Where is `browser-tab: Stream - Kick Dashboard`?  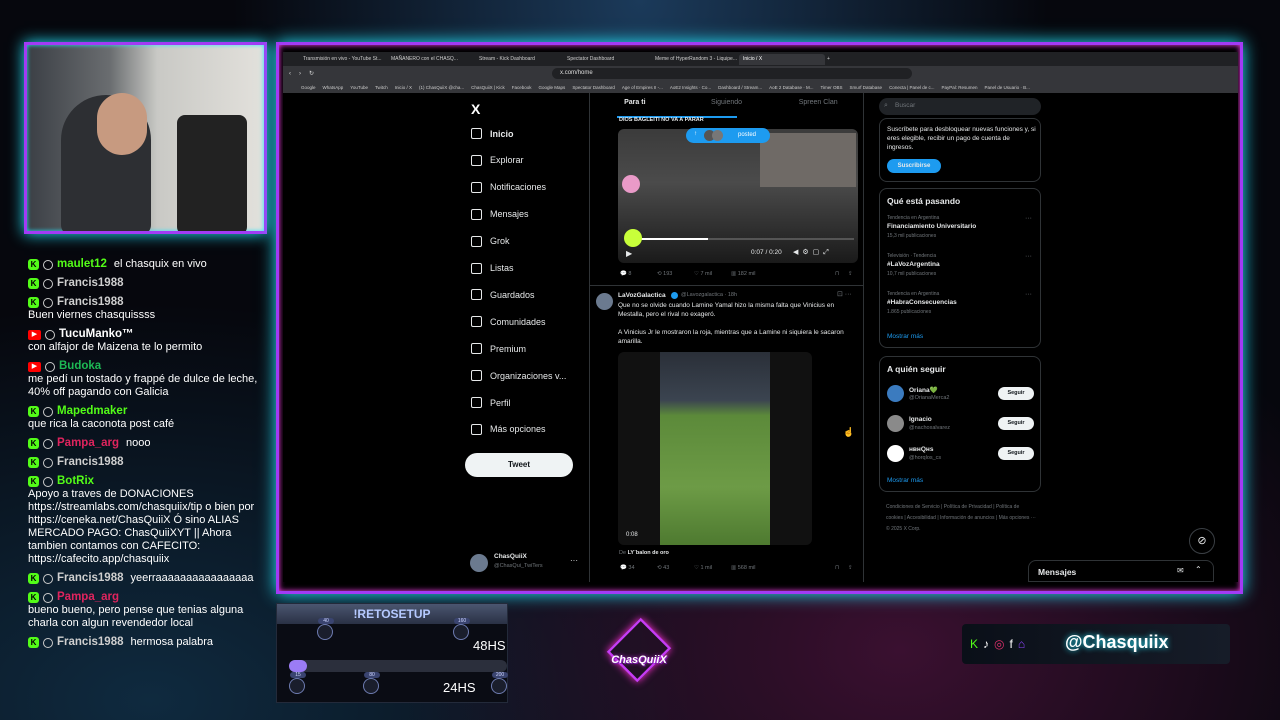 browser-tab: Stream - Kick Dashboard is located at coordinates (518, 59).